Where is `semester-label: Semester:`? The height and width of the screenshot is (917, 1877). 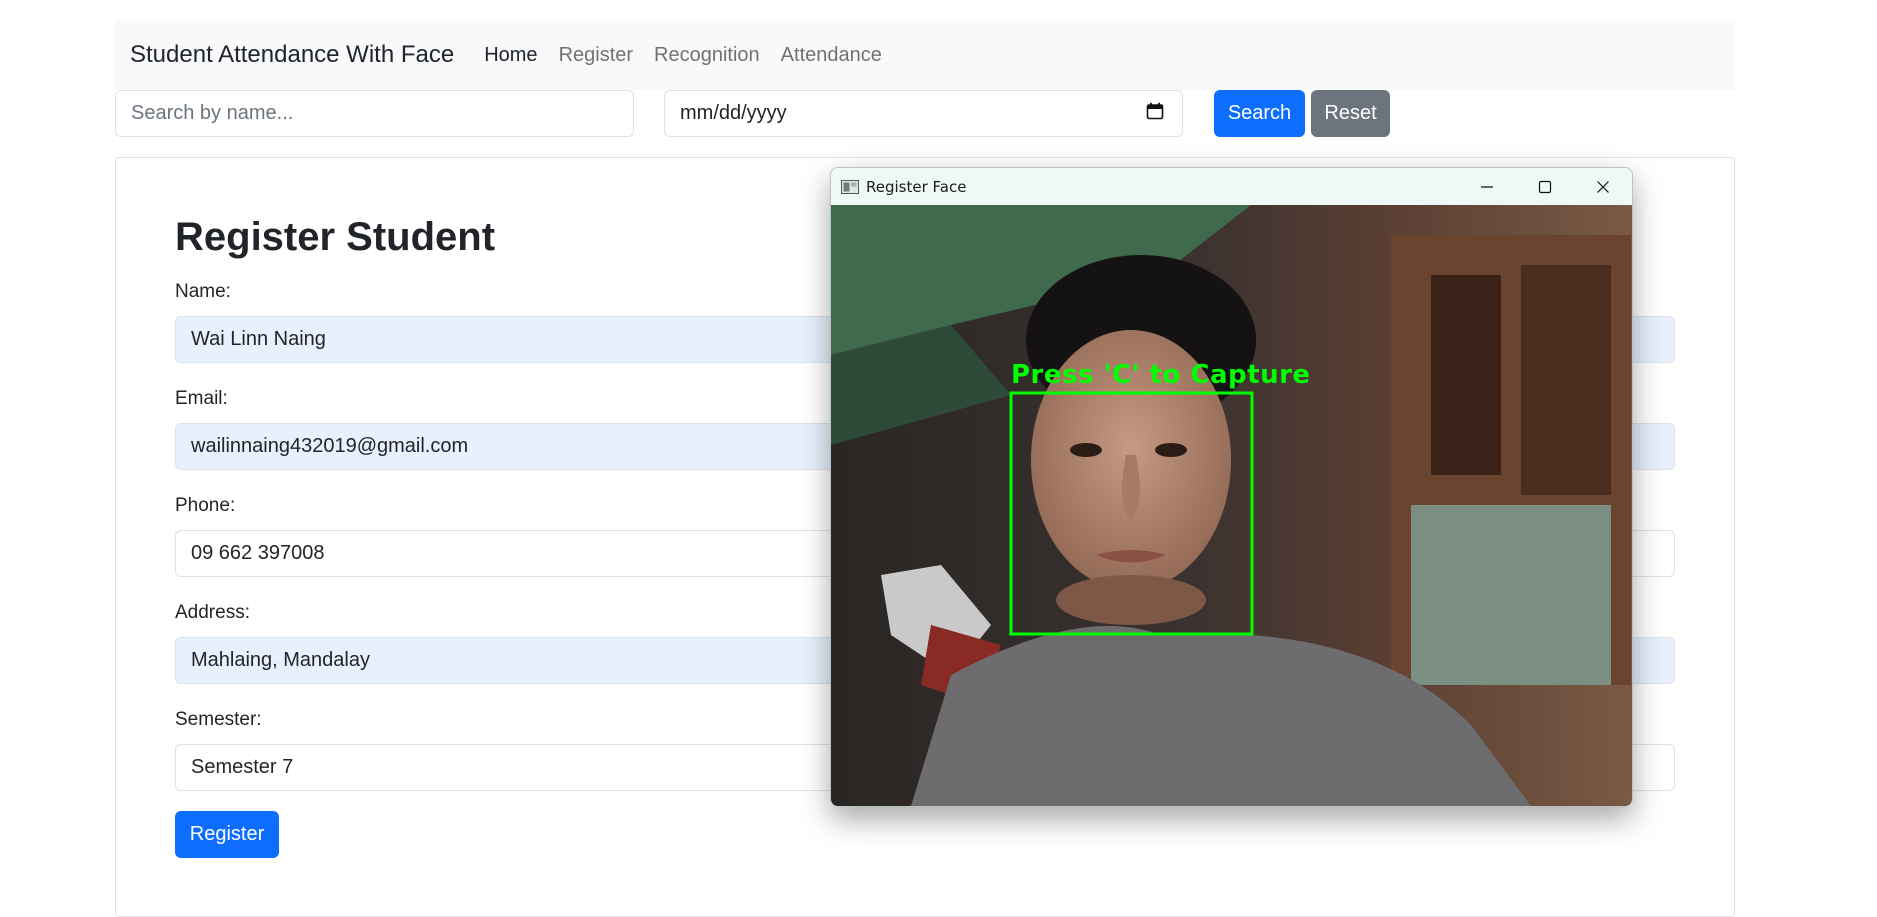
semester-label: Semester: is located at coordinates (218, 719).